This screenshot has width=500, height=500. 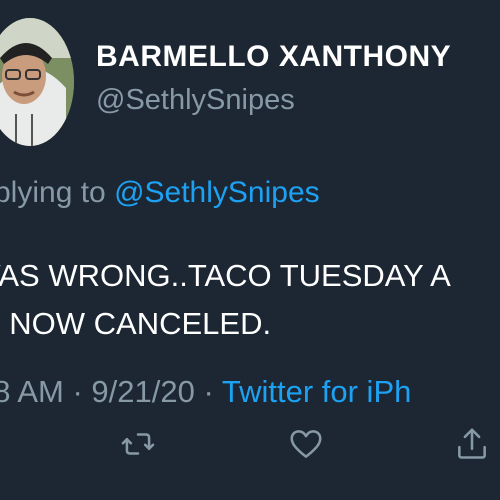 I want to click on display-name: BARMELLO XANTHONY, so click(x=273, y=57).